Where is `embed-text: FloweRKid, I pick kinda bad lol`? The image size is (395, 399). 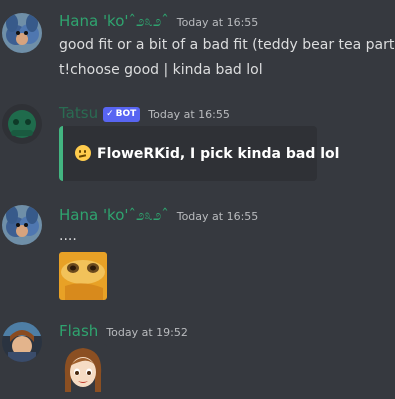 embed-text: FloweRKid, I pick kinda bad lol is located at coordinates (218, 154).